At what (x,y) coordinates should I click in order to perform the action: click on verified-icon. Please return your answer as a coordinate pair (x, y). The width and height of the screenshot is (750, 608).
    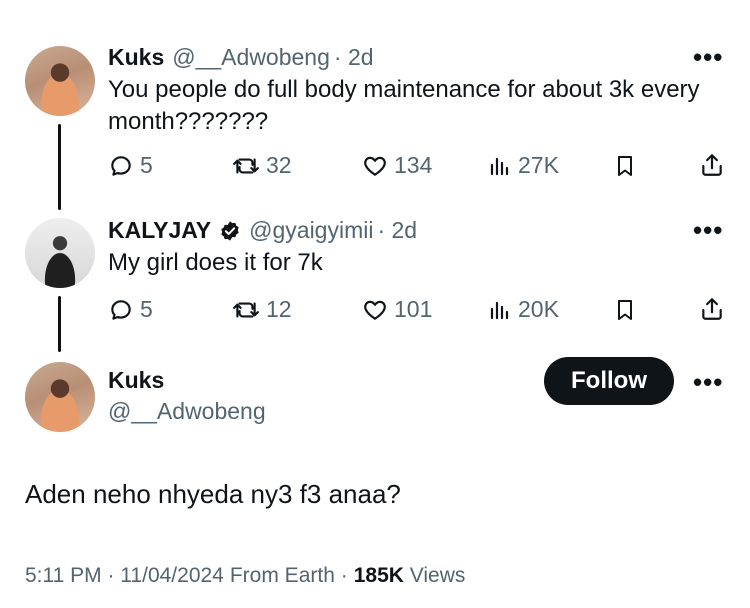
    Looking at the image, I should click on (230, 230).